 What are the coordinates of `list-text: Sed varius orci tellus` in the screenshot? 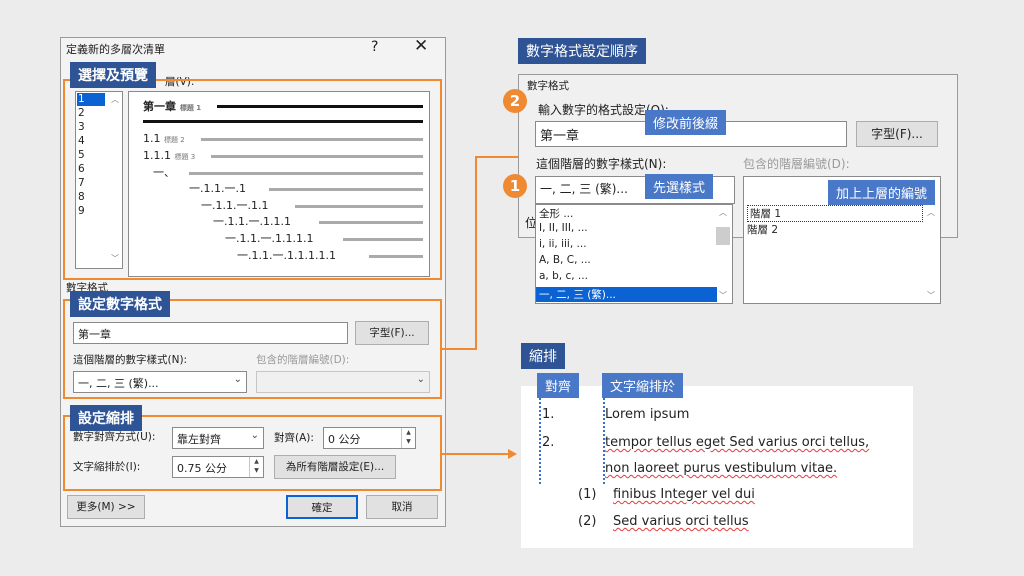 It's located at (681, 521).